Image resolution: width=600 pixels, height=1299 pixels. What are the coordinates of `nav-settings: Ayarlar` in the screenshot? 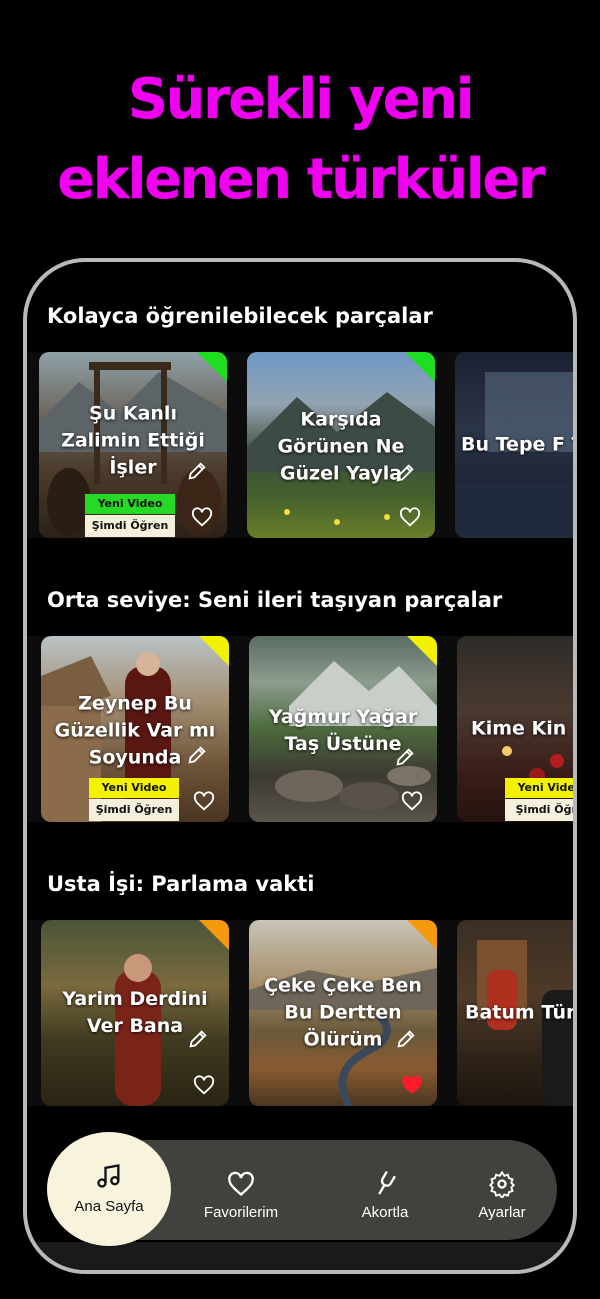 It's located at (502, 1190).